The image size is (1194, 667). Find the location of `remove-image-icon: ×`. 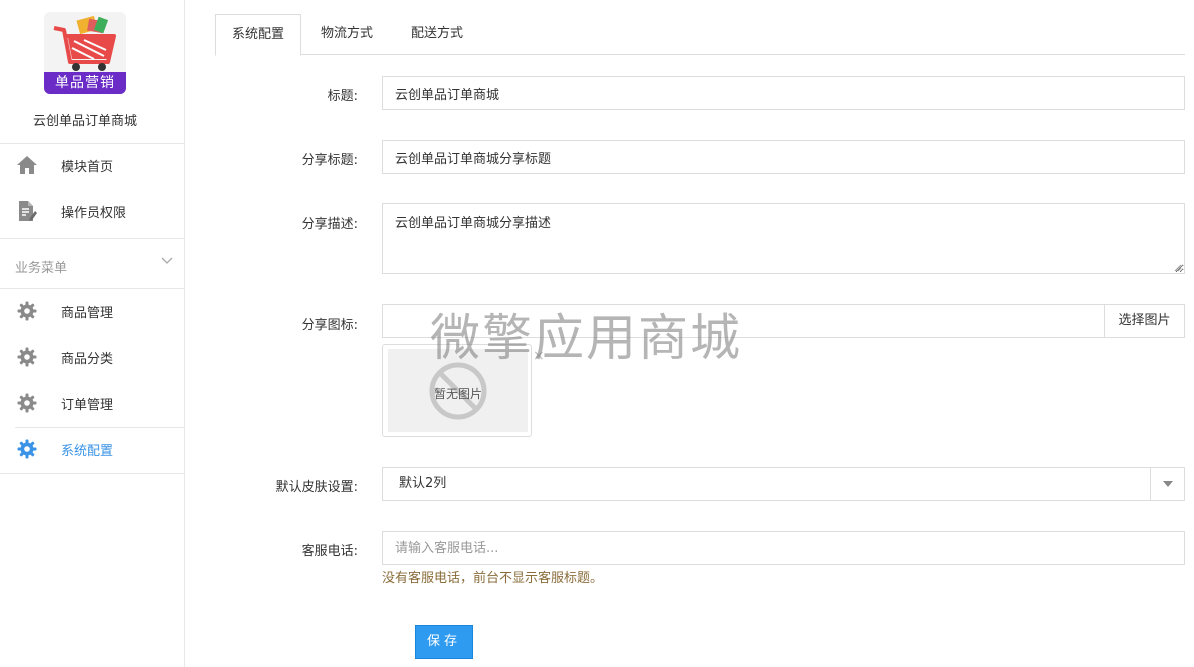

remove-image-icon: × is located at coordinates (539, 356).